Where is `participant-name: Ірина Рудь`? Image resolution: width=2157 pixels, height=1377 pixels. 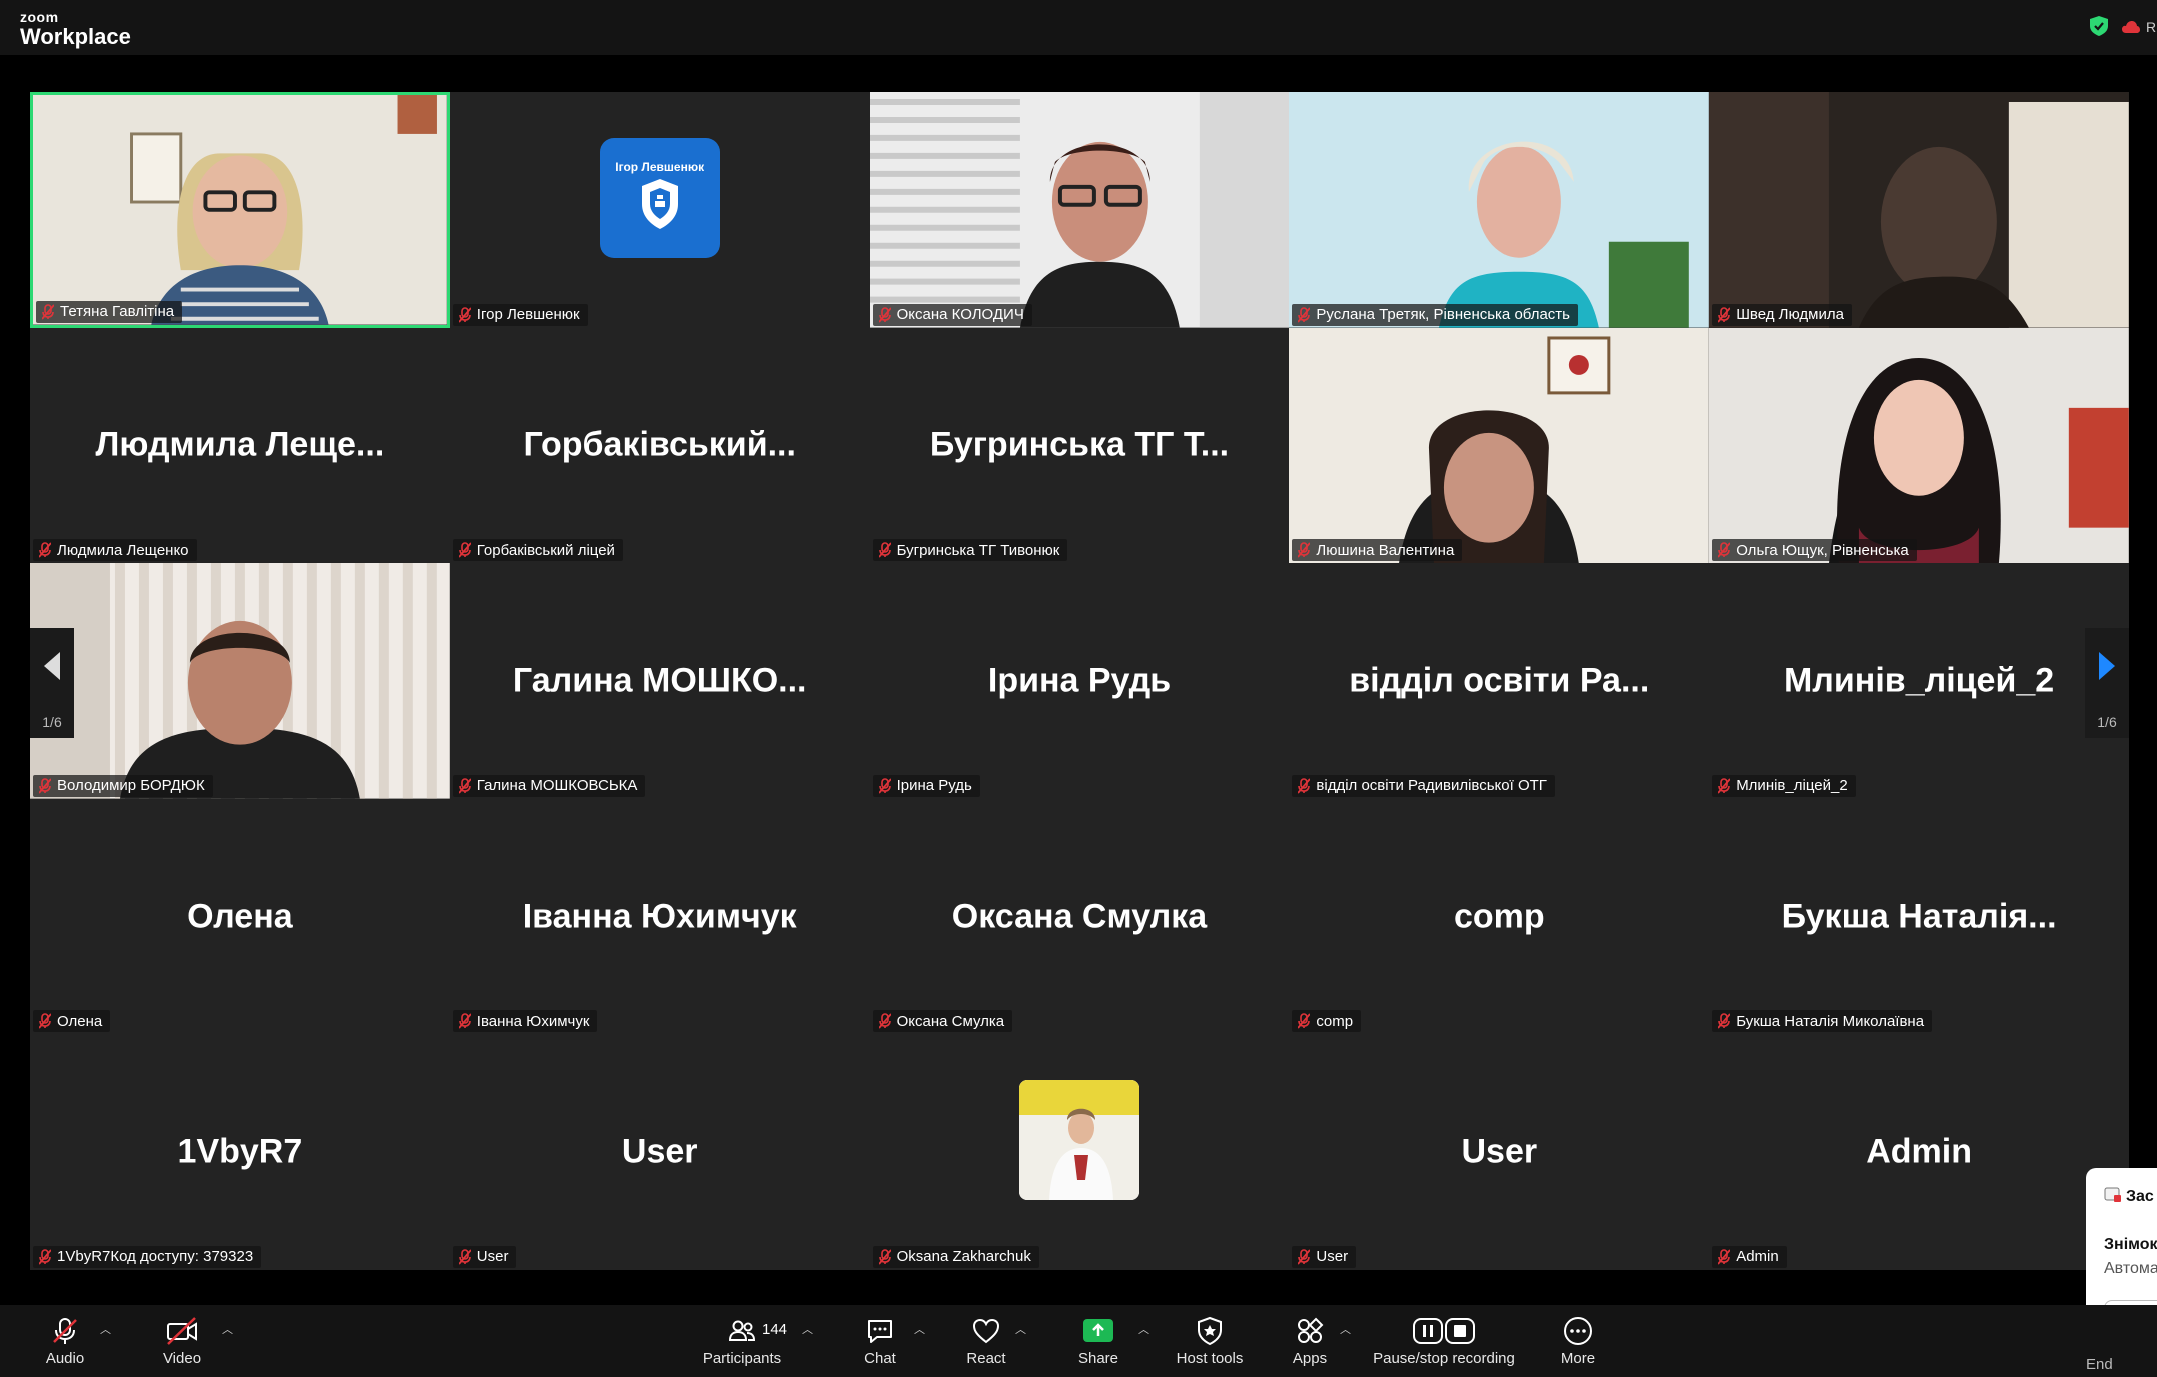
participant-name: Ірина Рудь is located at coordinates (934, 786).